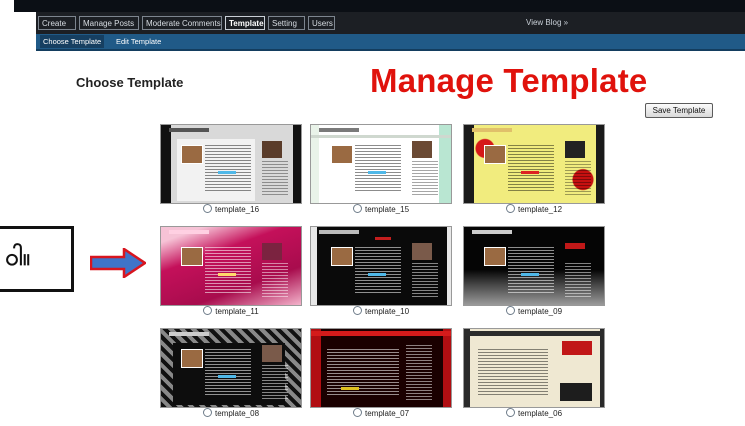 The image size is (745, 426). I want to click on page-title: Choose Template, so click(130, 82).